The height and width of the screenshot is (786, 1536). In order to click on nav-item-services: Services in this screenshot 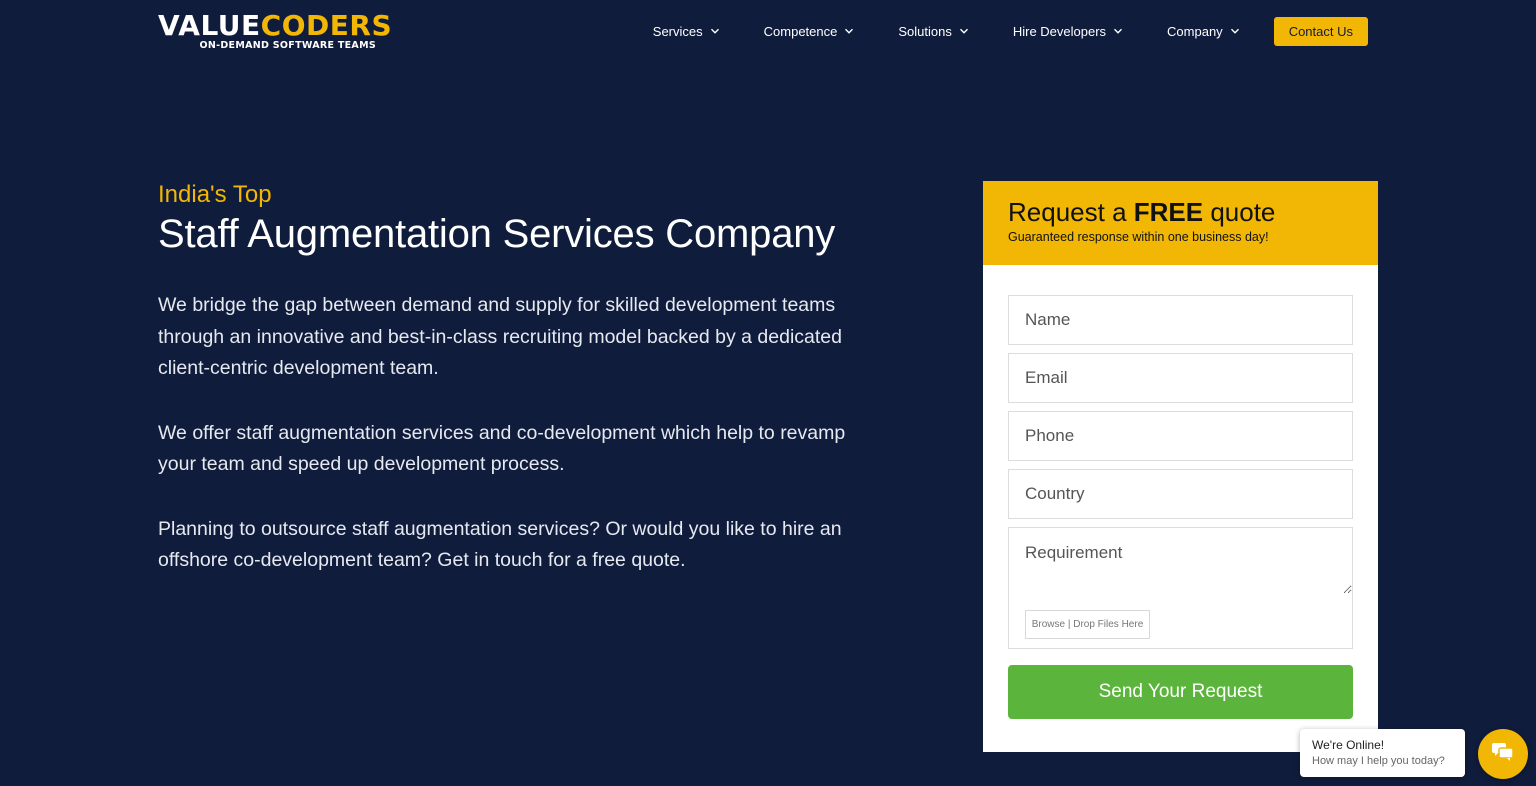, I will do `click(686, 31)`.